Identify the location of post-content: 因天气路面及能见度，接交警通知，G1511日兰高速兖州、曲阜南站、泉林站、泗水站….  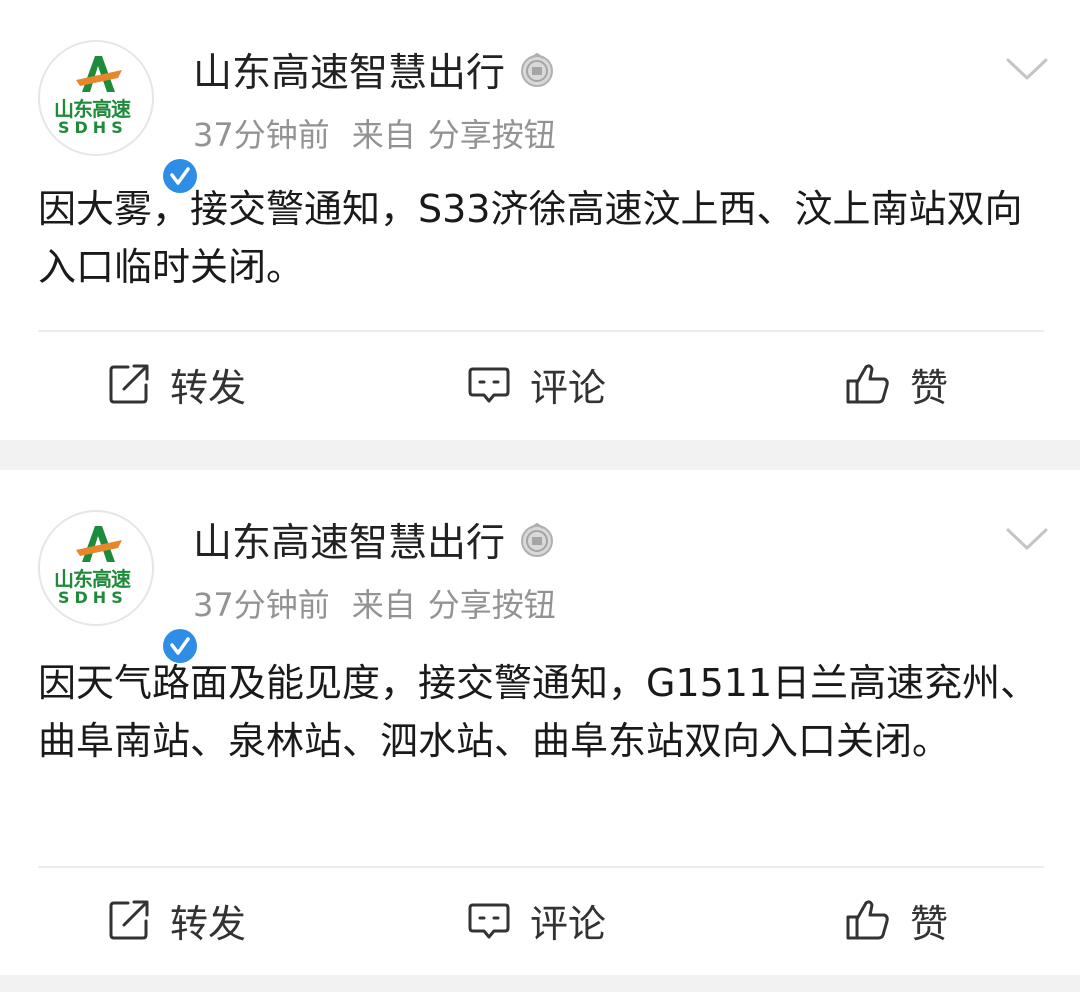
(538, 712).